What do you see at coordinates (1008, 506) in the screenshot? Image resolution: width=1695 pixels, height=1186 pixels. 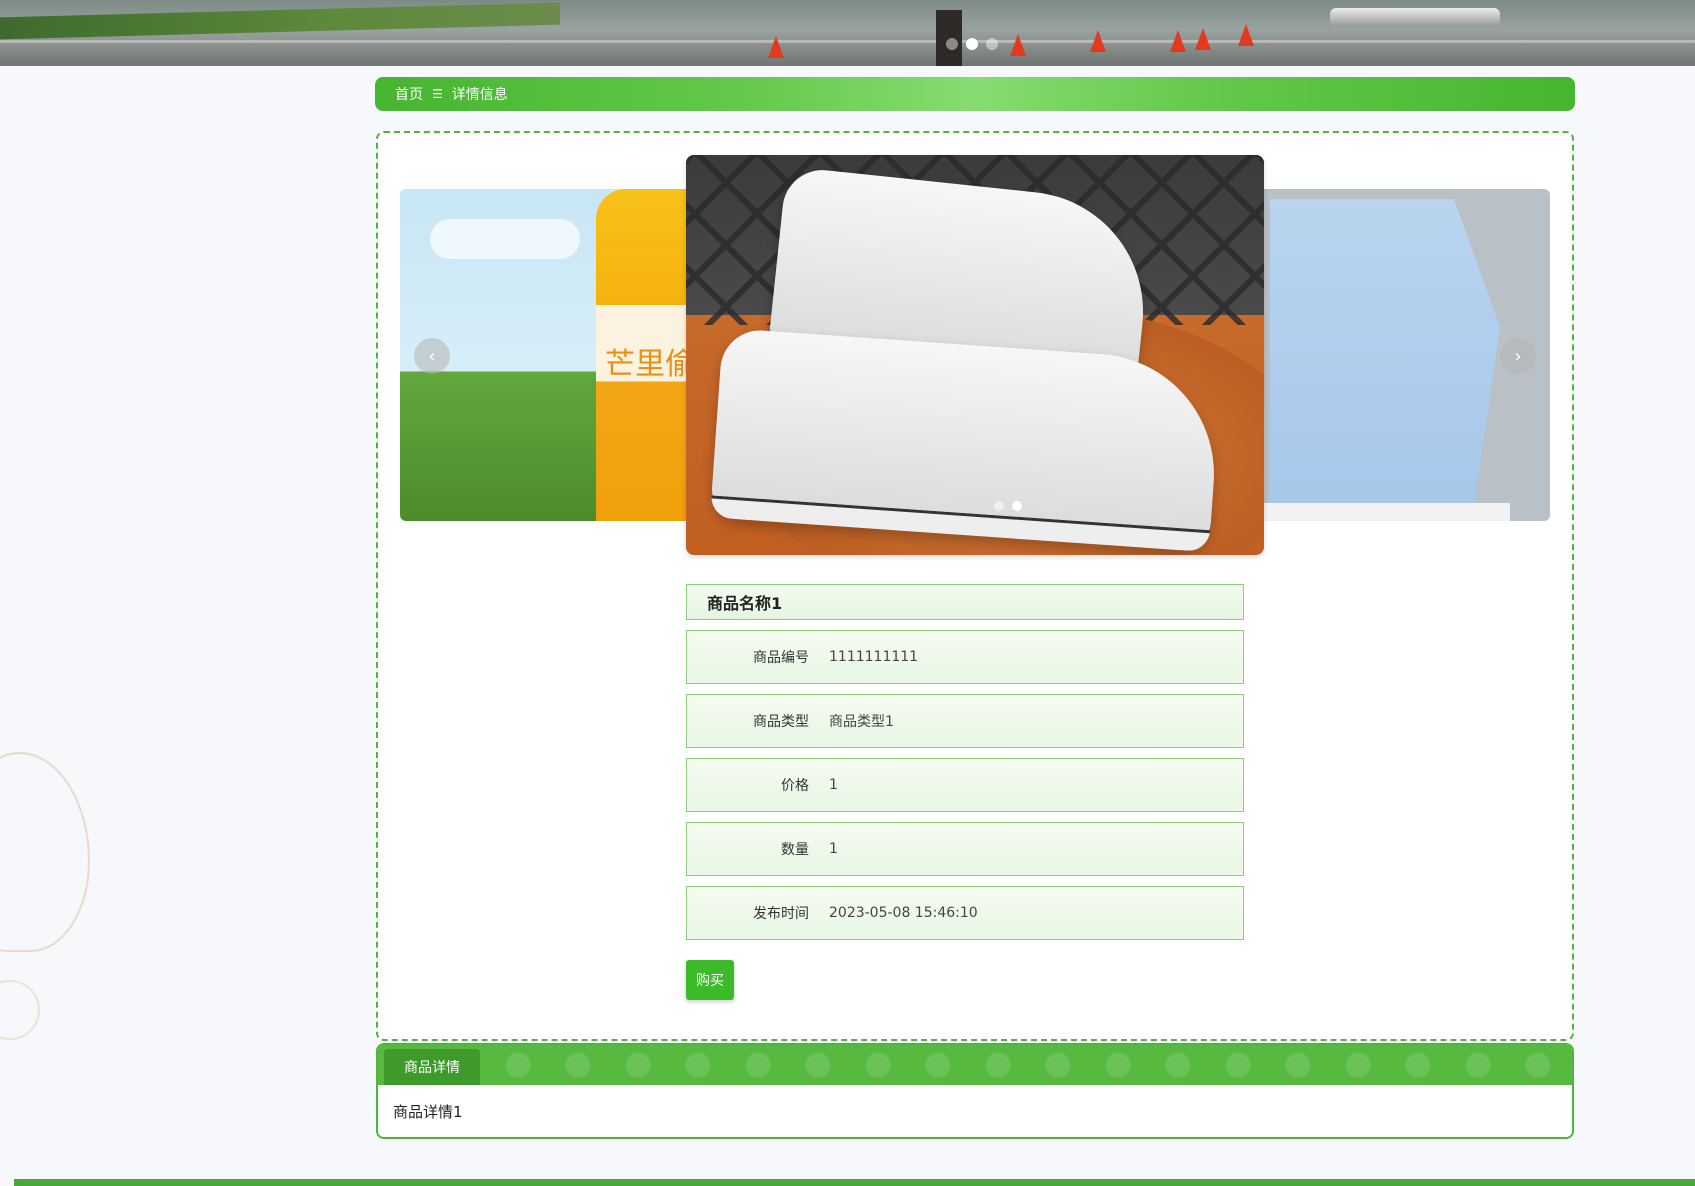 I see `slide-dots` at bounding box center [1008, 506].